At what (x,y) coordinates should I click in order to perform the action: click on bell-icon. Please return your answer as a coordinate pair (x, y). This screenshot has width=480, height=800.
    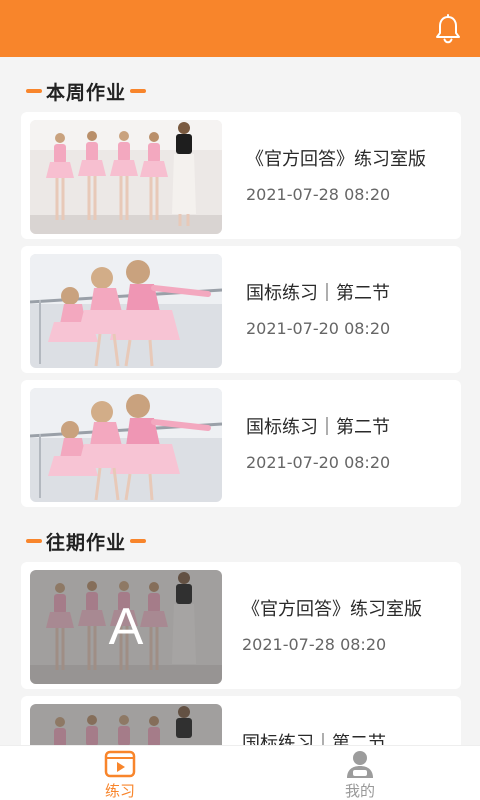
    Looking at the image, I should click on (448, 29).